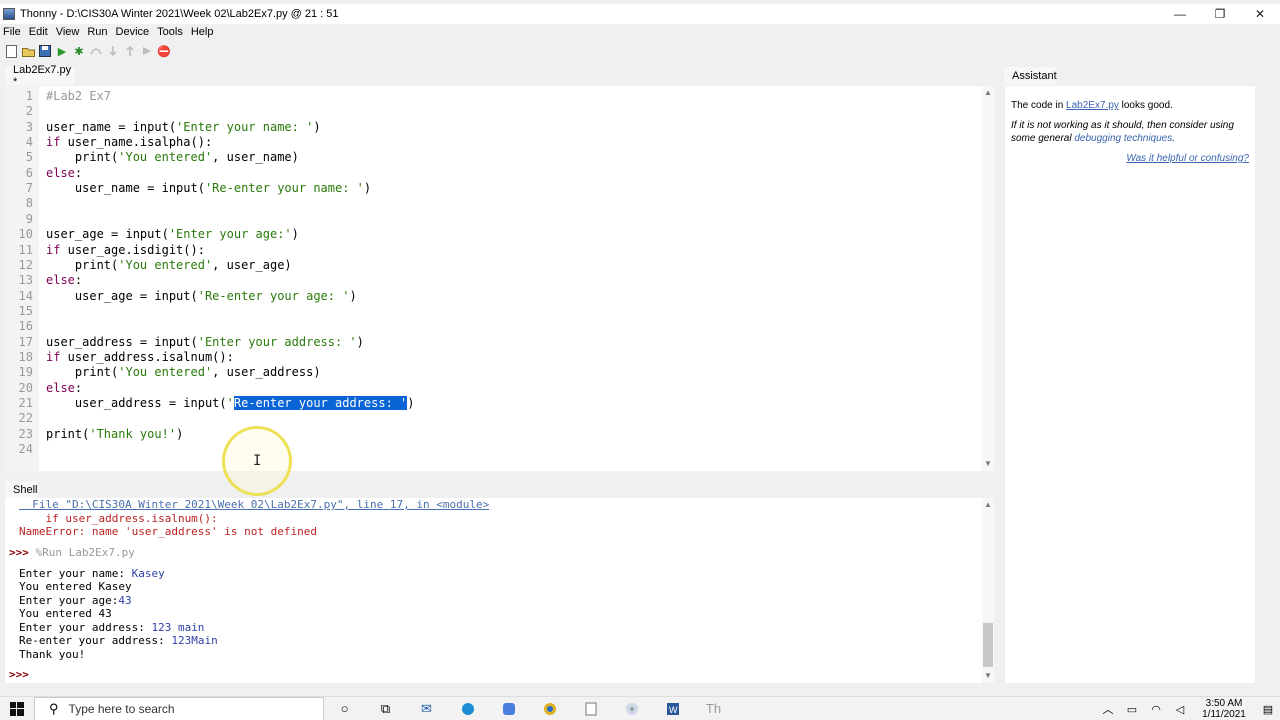 Image resolution: width=1280 pixels, height=720 pixels. Describe the element at coordinates (1108, 709) in the screenshot. I see `chevron-up-icon: ︿` at that location.